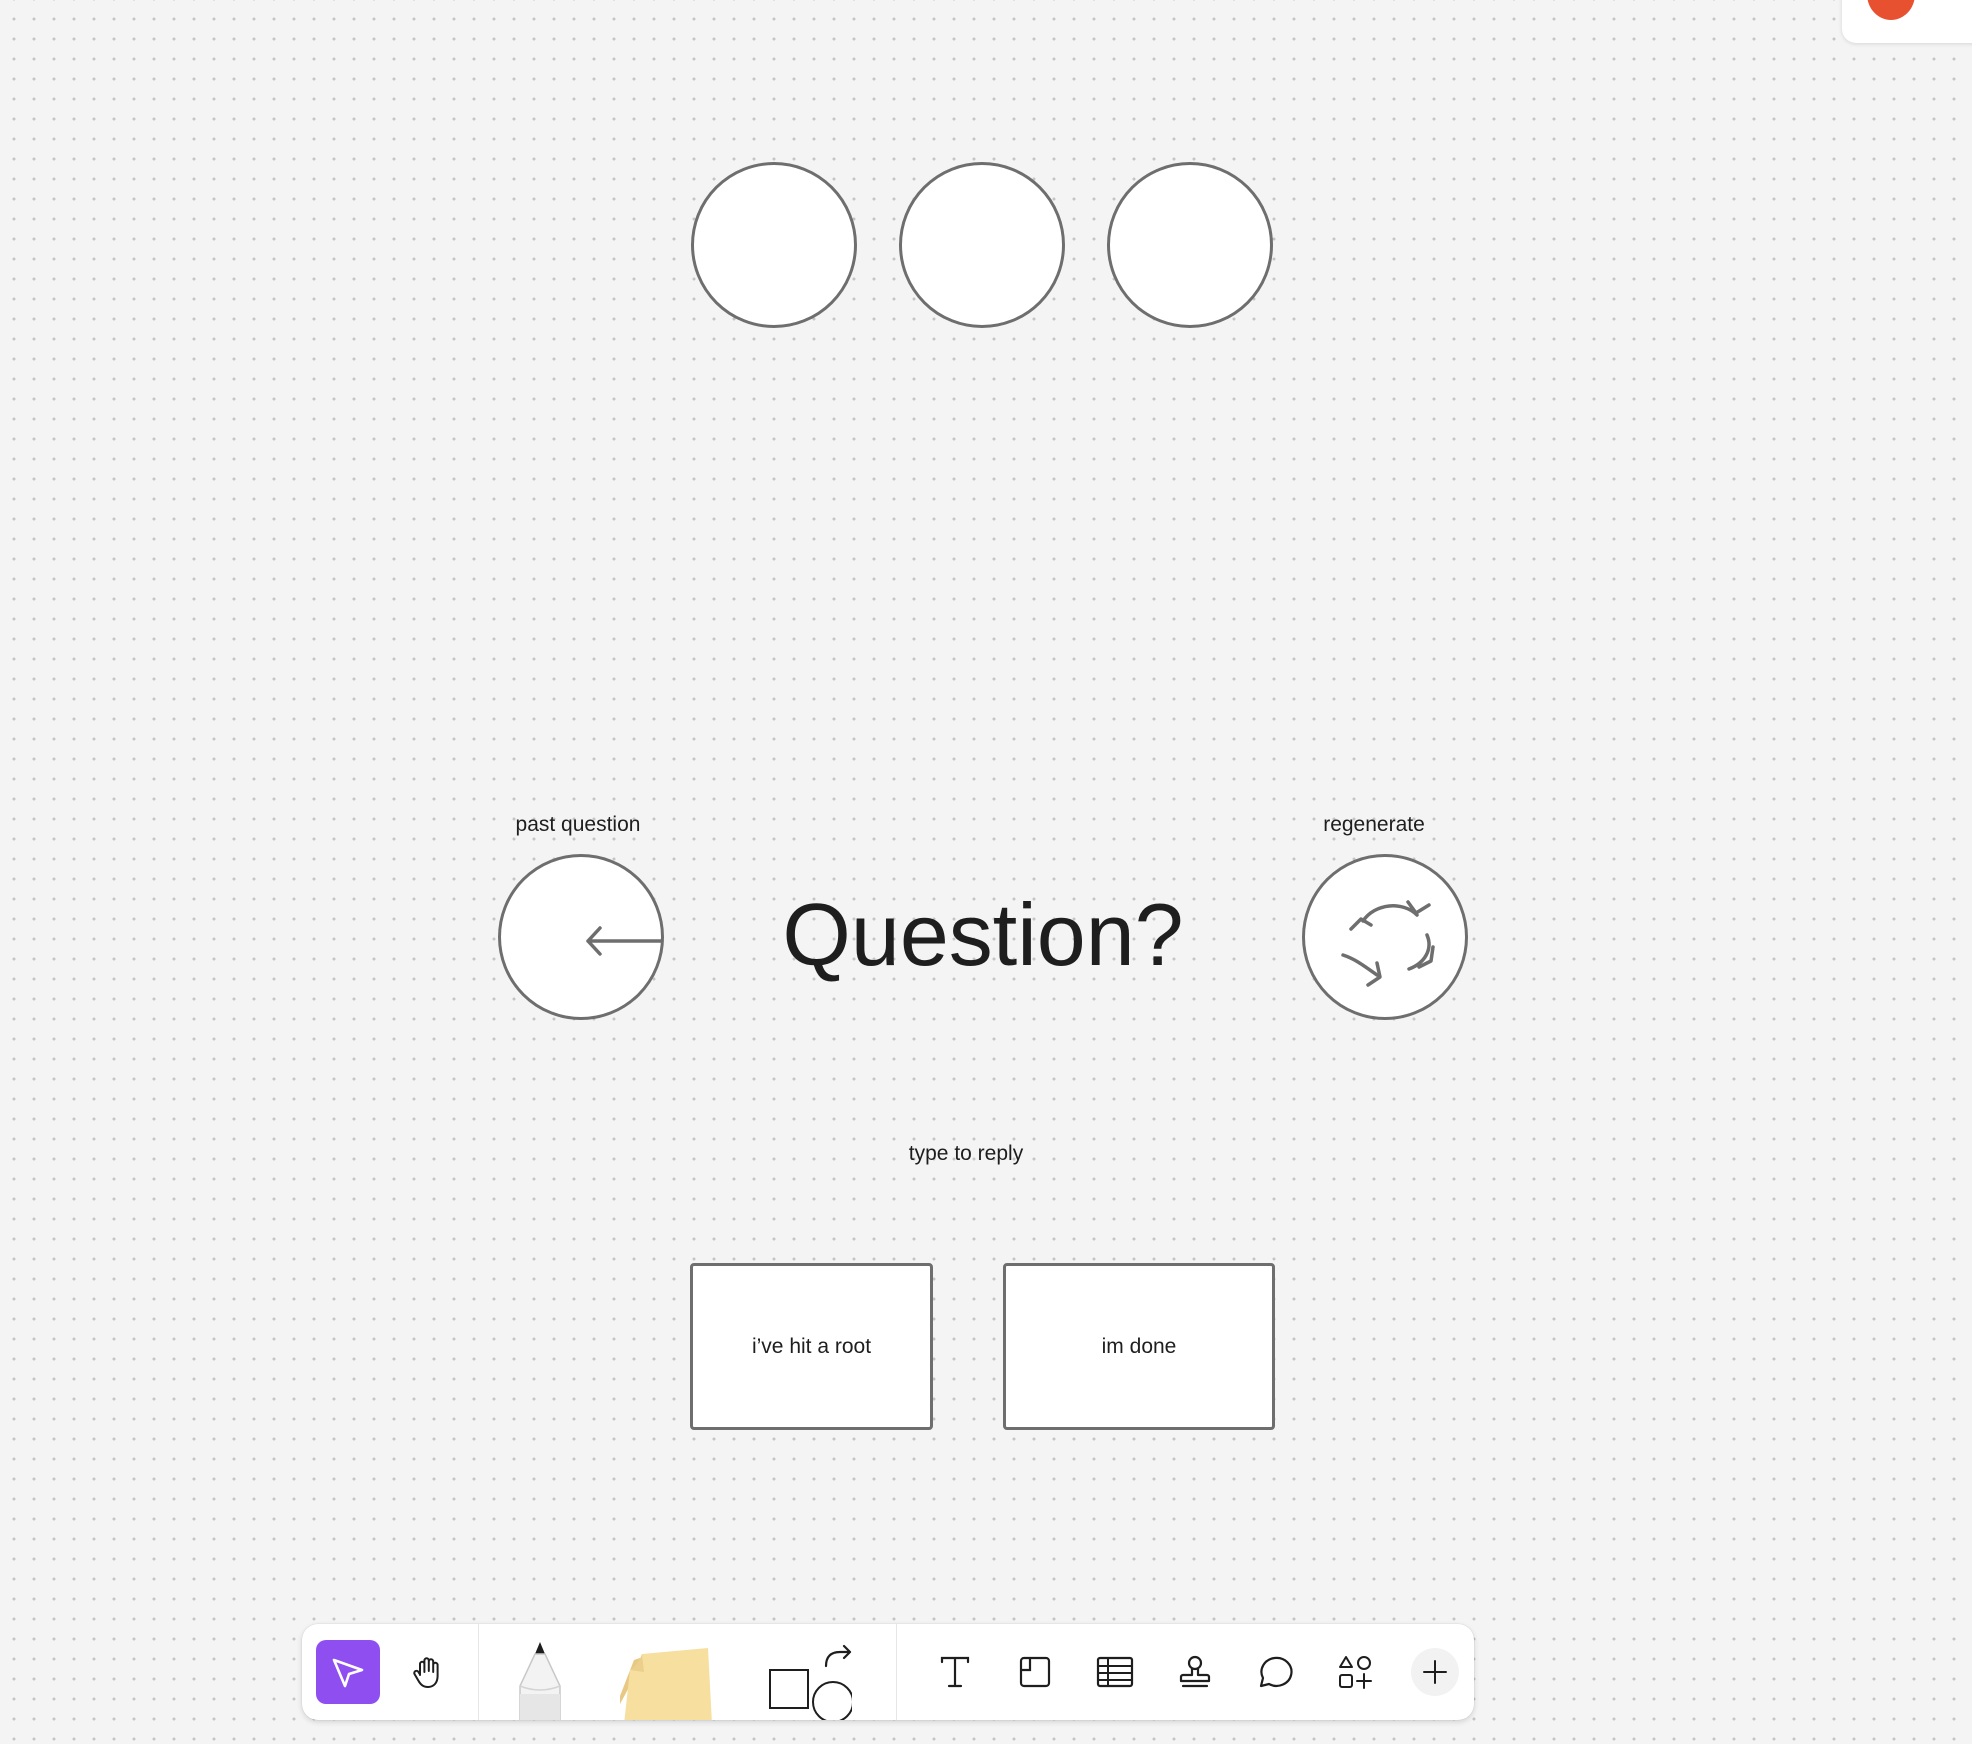 Image resolution: width=1972 pixels, height=1744 pixels. I want to click on stamp-tool-button, so click(1195, 1672).